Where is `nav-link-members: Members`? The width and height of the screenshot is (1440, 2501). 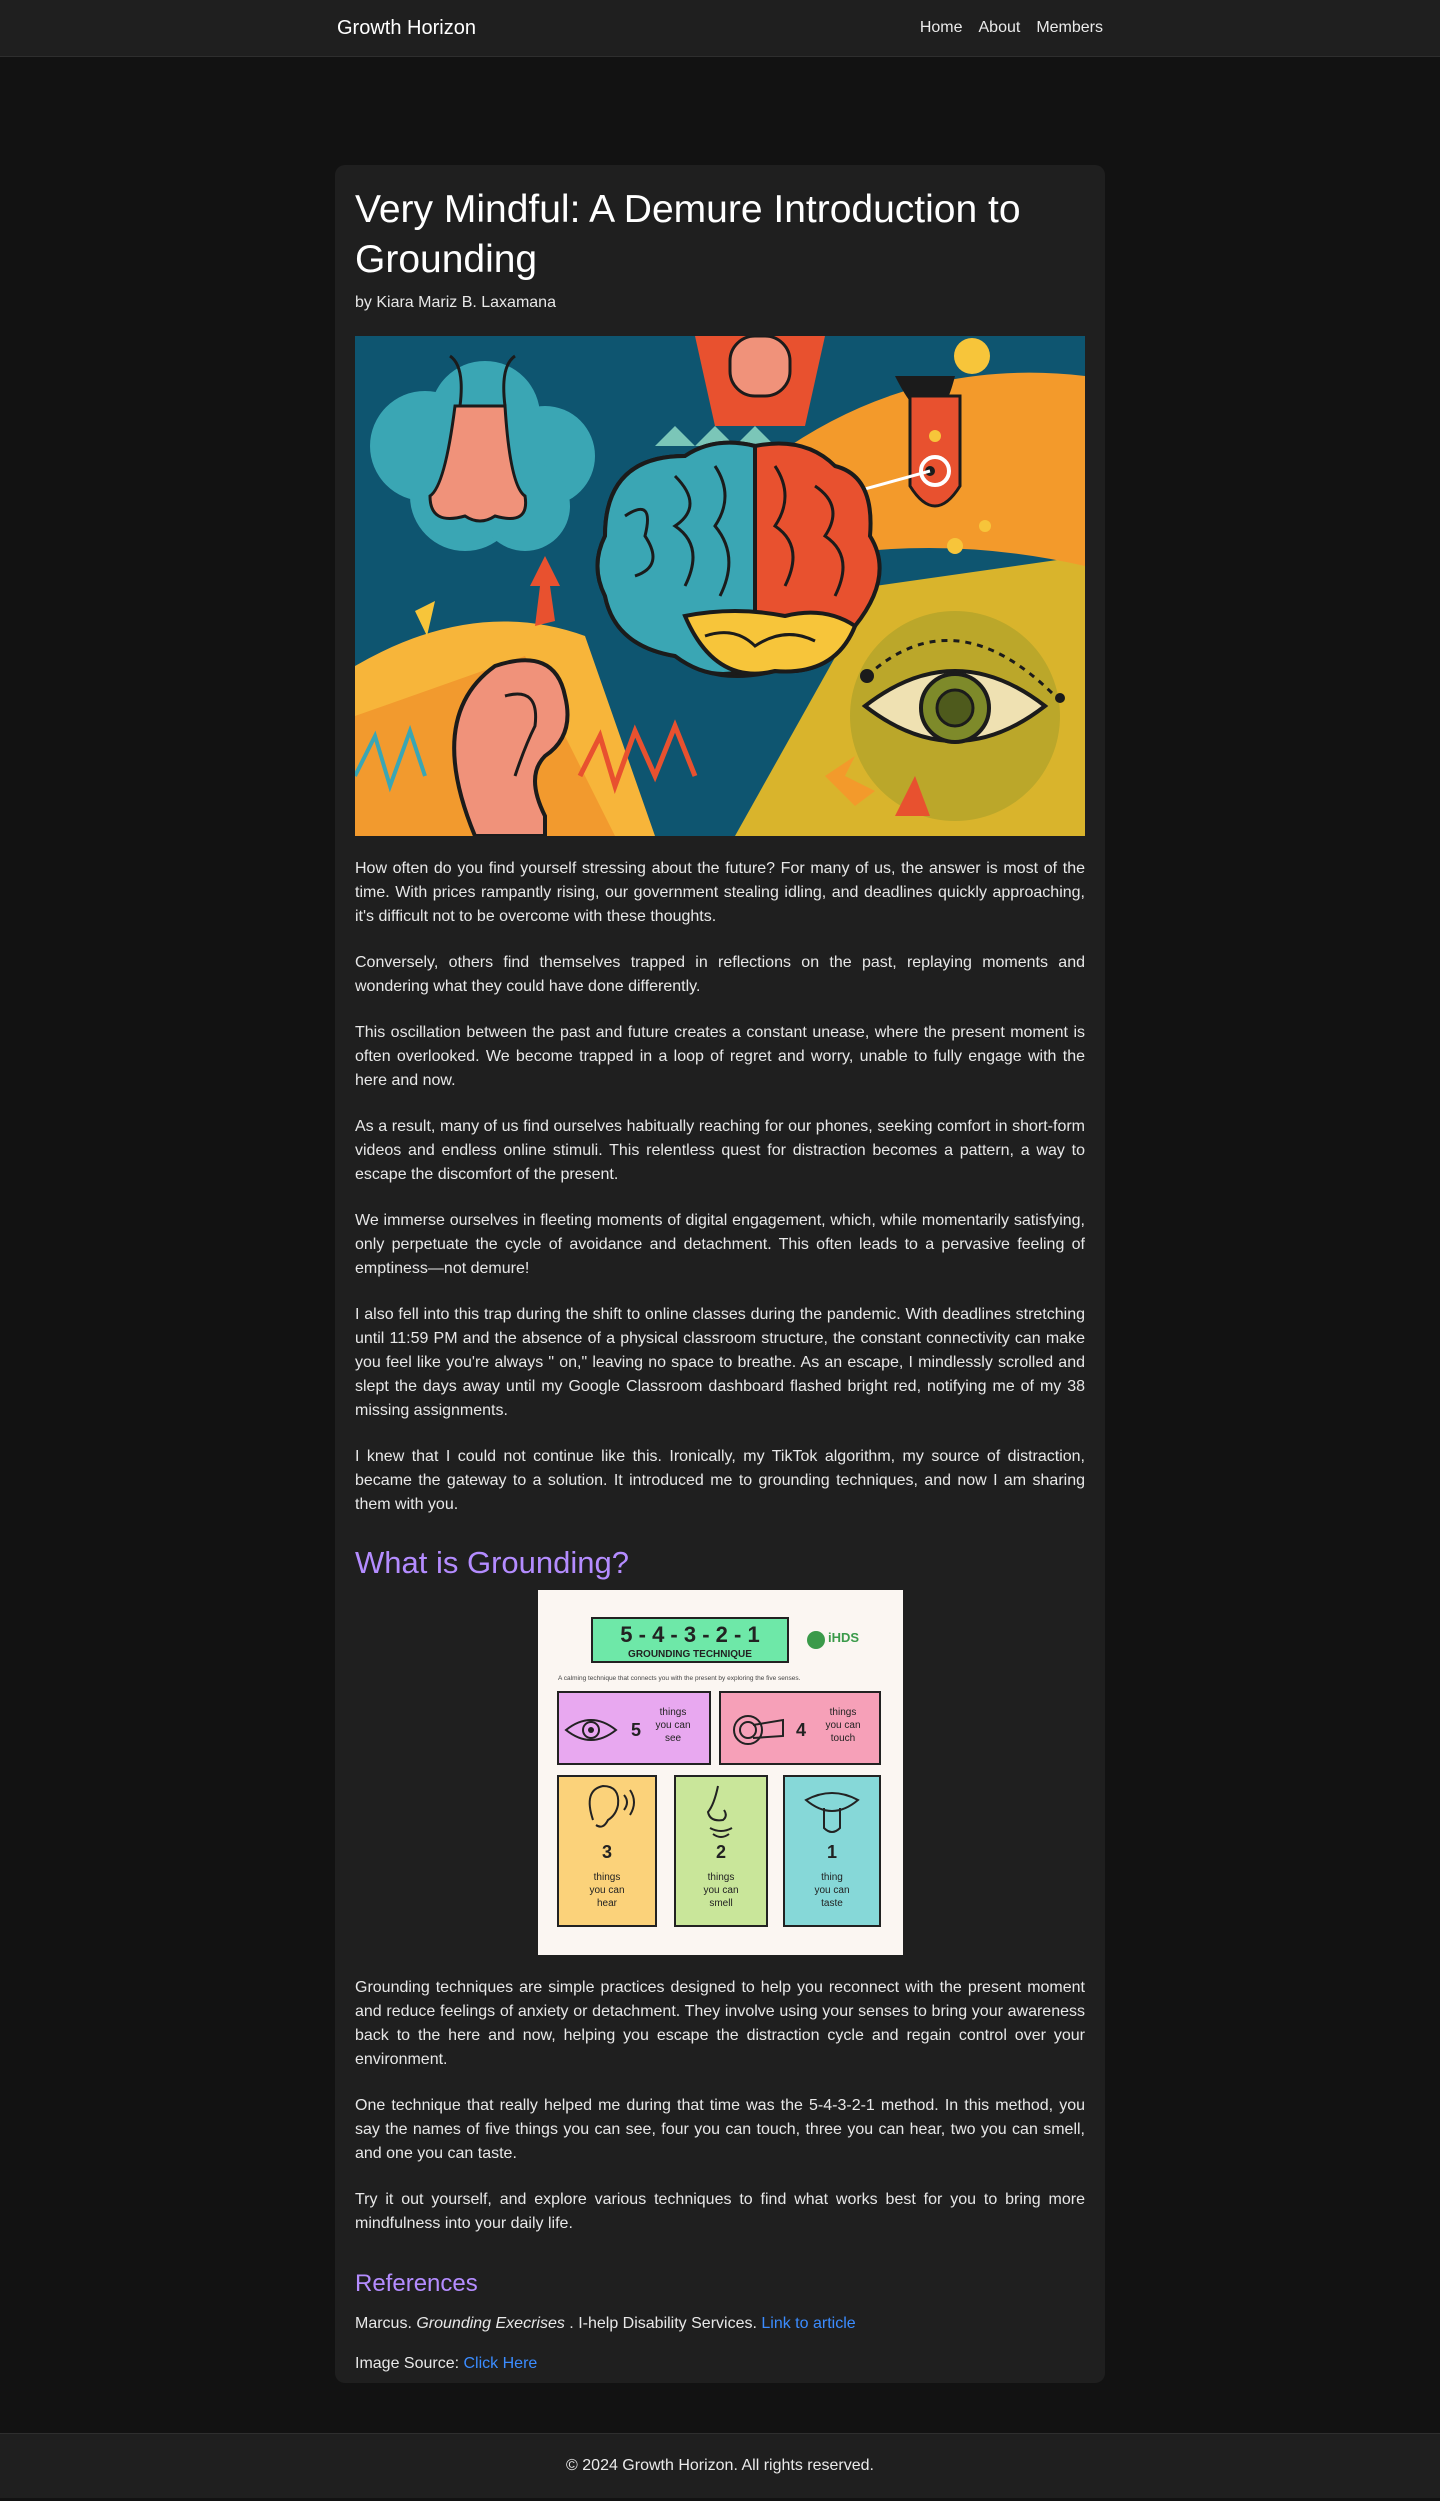 nav-link-members: Members is located at coordinates (1069, 28).